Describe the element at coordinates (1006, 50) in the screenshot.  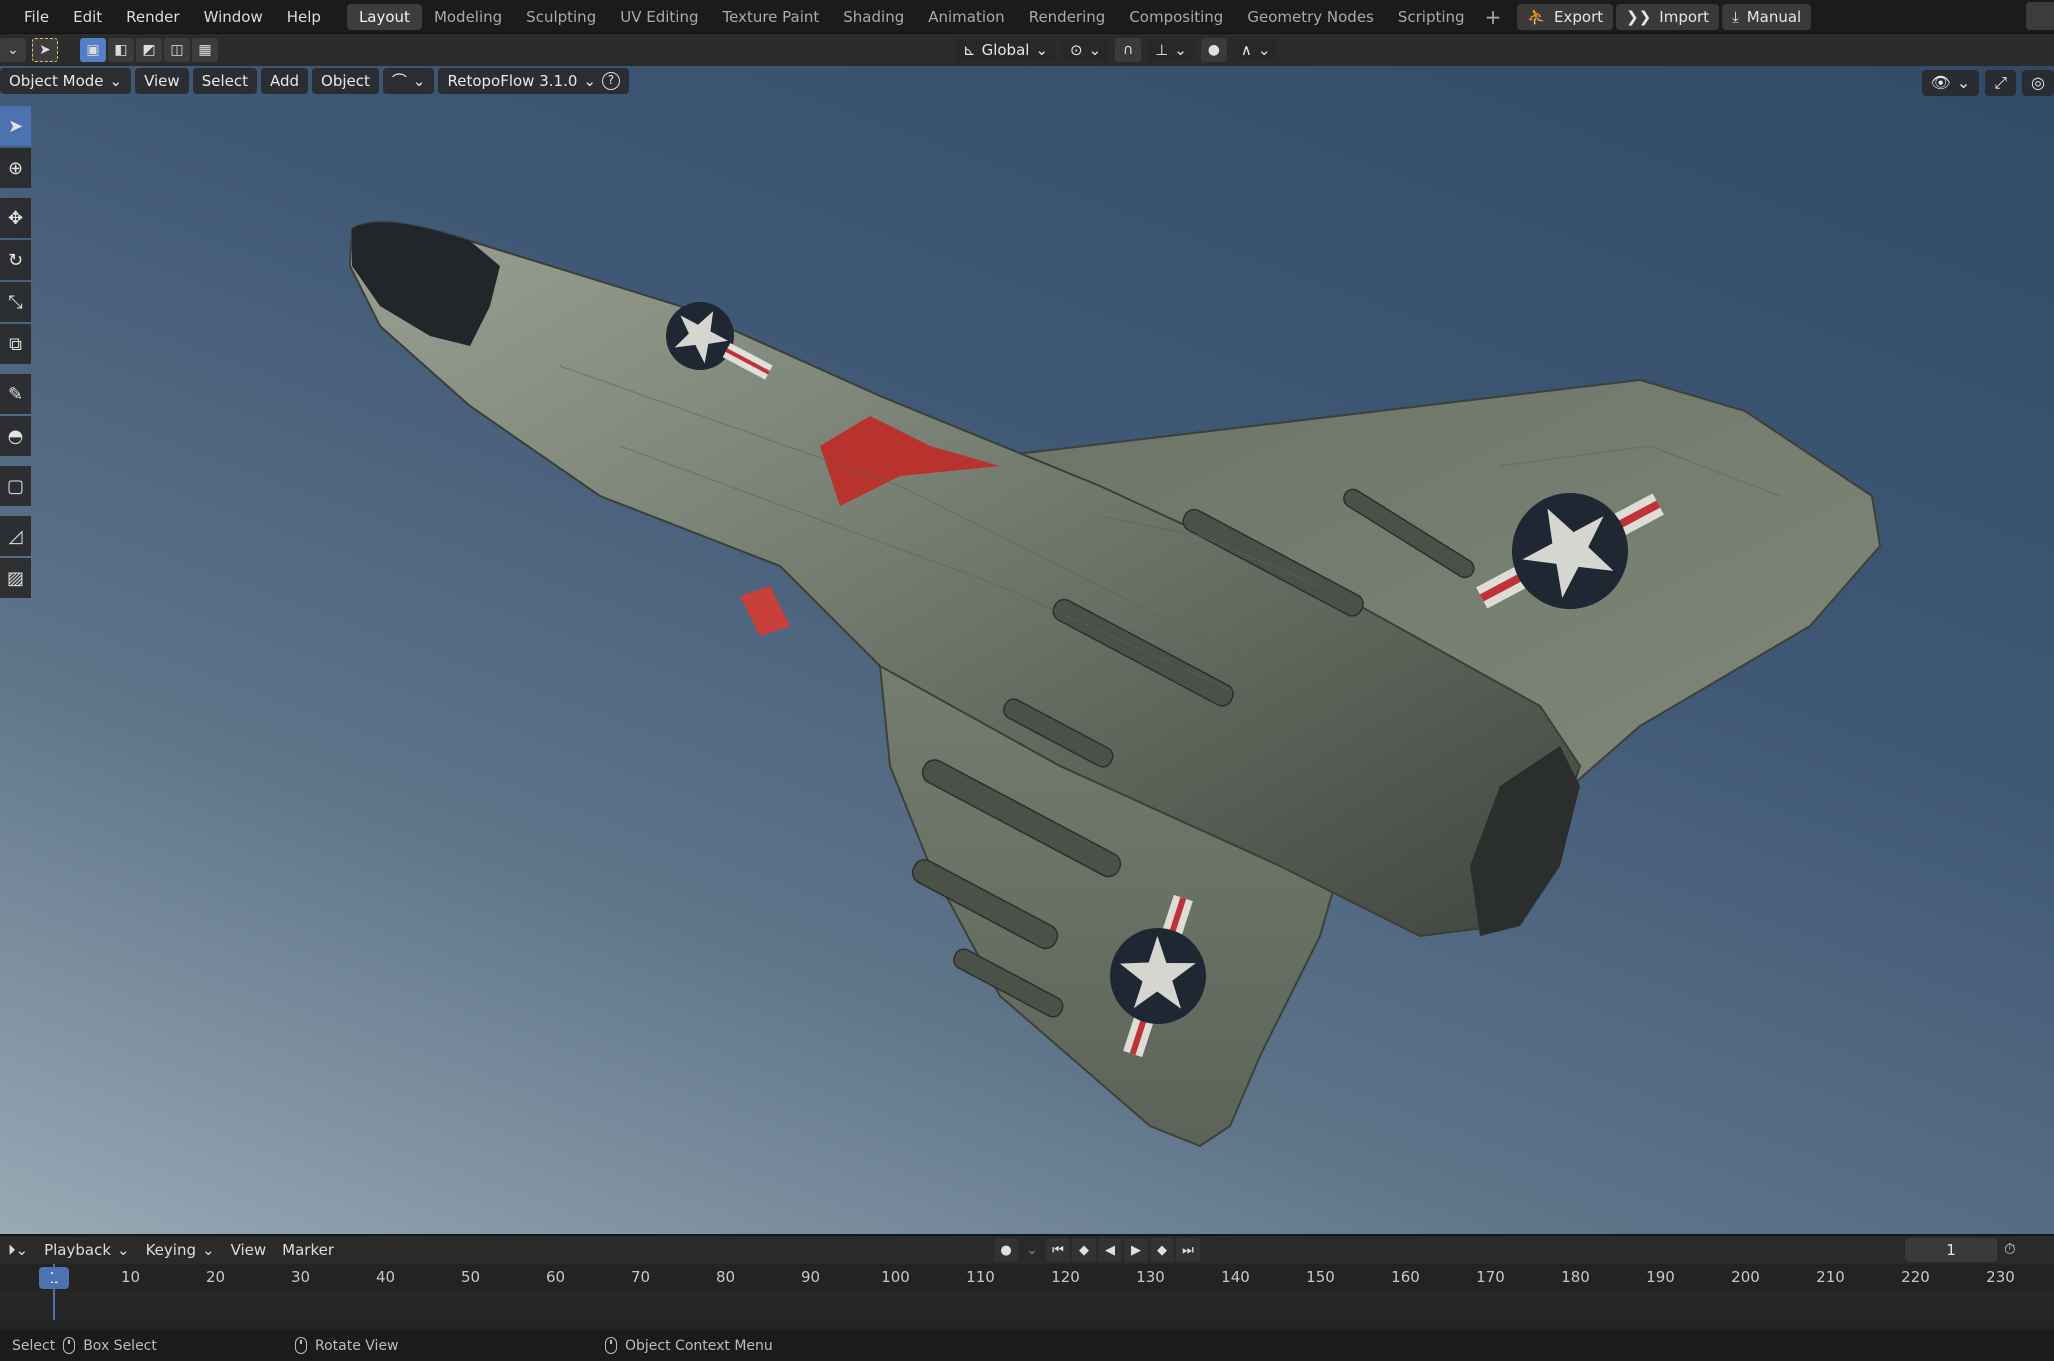
I see `transform-orientation-dropdown: ⊾ Global ⌄` at that location.